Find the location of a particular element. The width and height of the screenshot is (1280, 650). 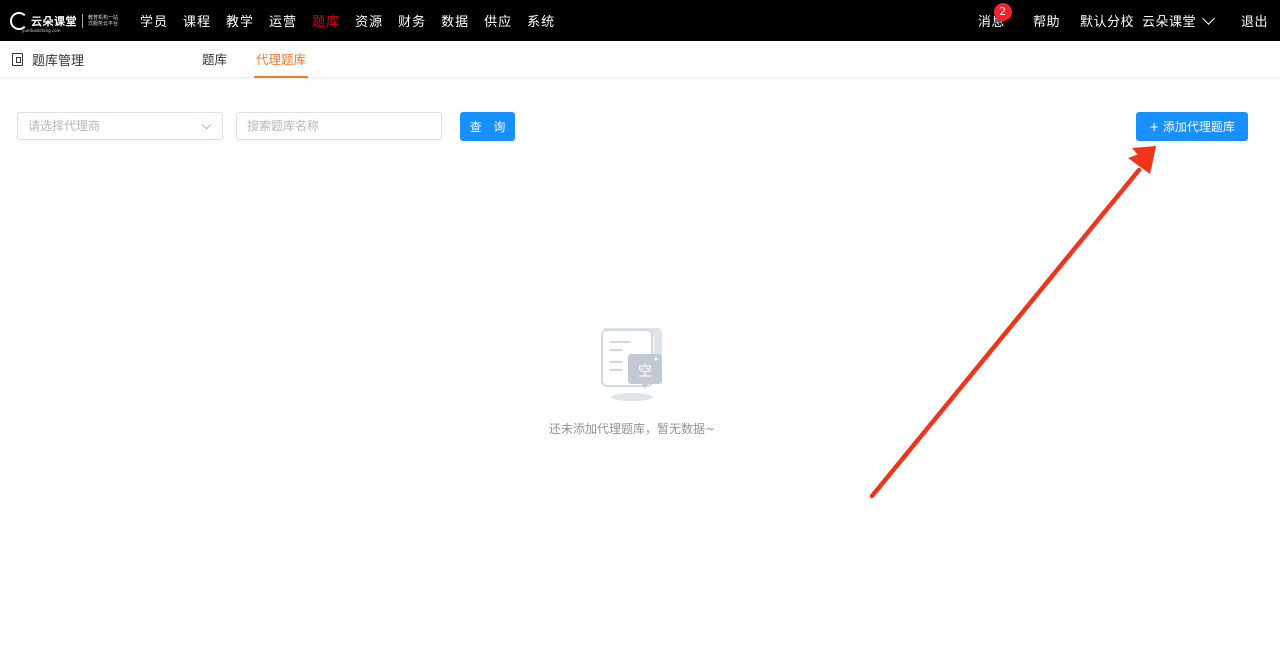

agent-select-placeholder: 请选择代理商 is located at coordinates (64, 126).